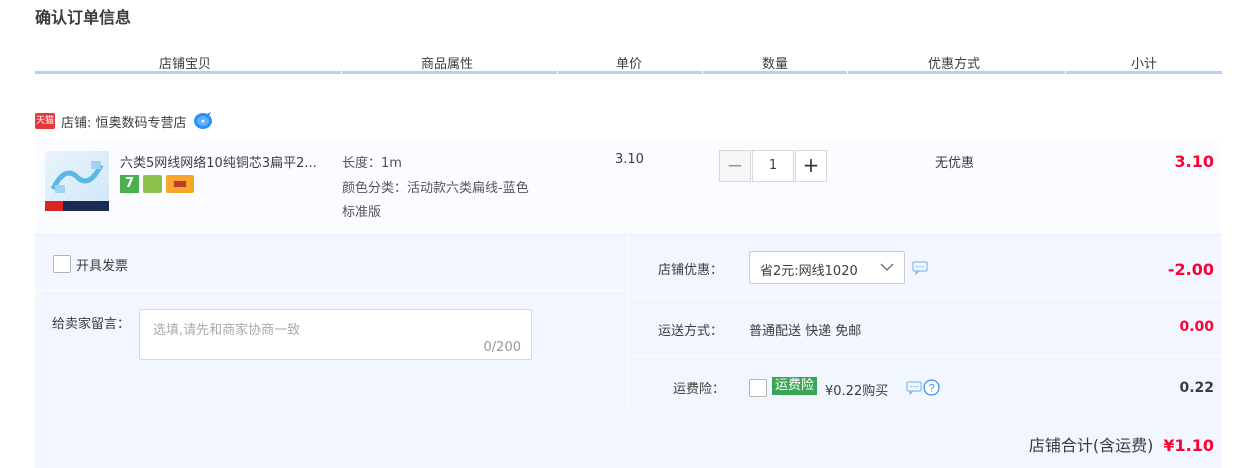 The width and height of the screenshot is (1250, 468). Describe the element at coordinates (83, 17) in the screenshot. I see `page-title: 确认订单信息` at that location.